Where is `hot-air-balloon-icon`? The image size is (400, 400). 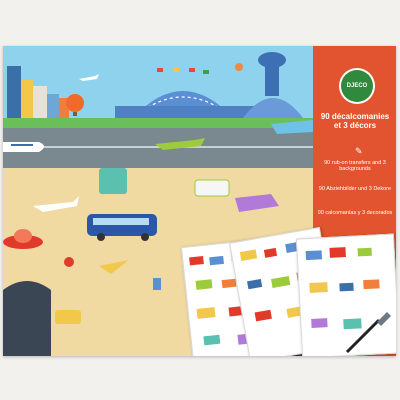
hot-air-balloon-icon is located at coordinates (75, 103).